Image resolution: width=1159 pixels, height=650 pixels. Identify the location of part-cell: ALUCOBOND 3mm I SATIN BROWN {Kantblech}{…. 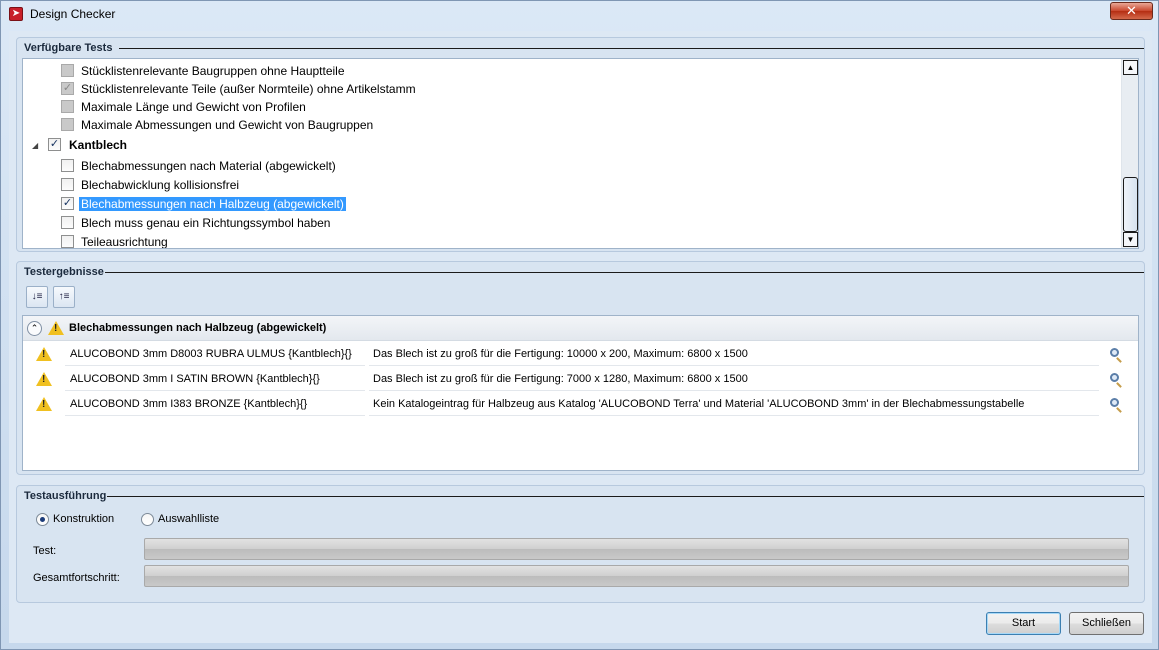
(195, 379).